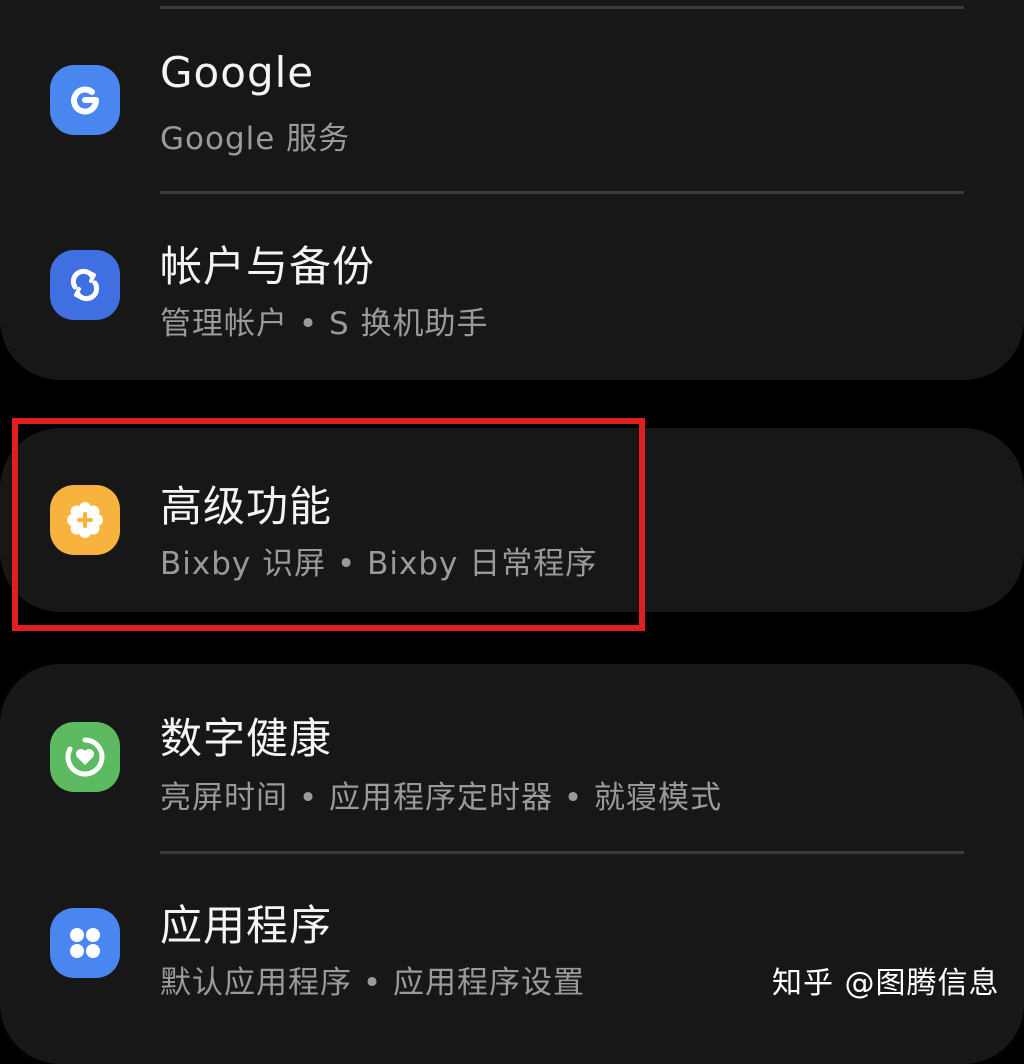 This screenshot has width=1024, height=1064. Describe the element at coordinates (237, 72) in the screenshot. I see `item-title: Google` at that location.